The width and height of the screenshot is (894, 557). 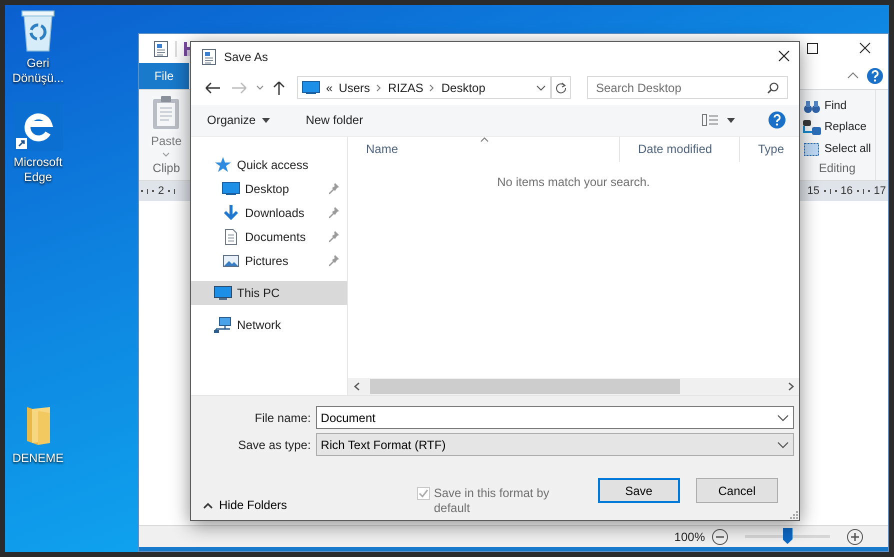 What do you see at coordinates (161, 191) in the screenshot?
I see `ruler-number: 2` at bounding box center [161, 191].